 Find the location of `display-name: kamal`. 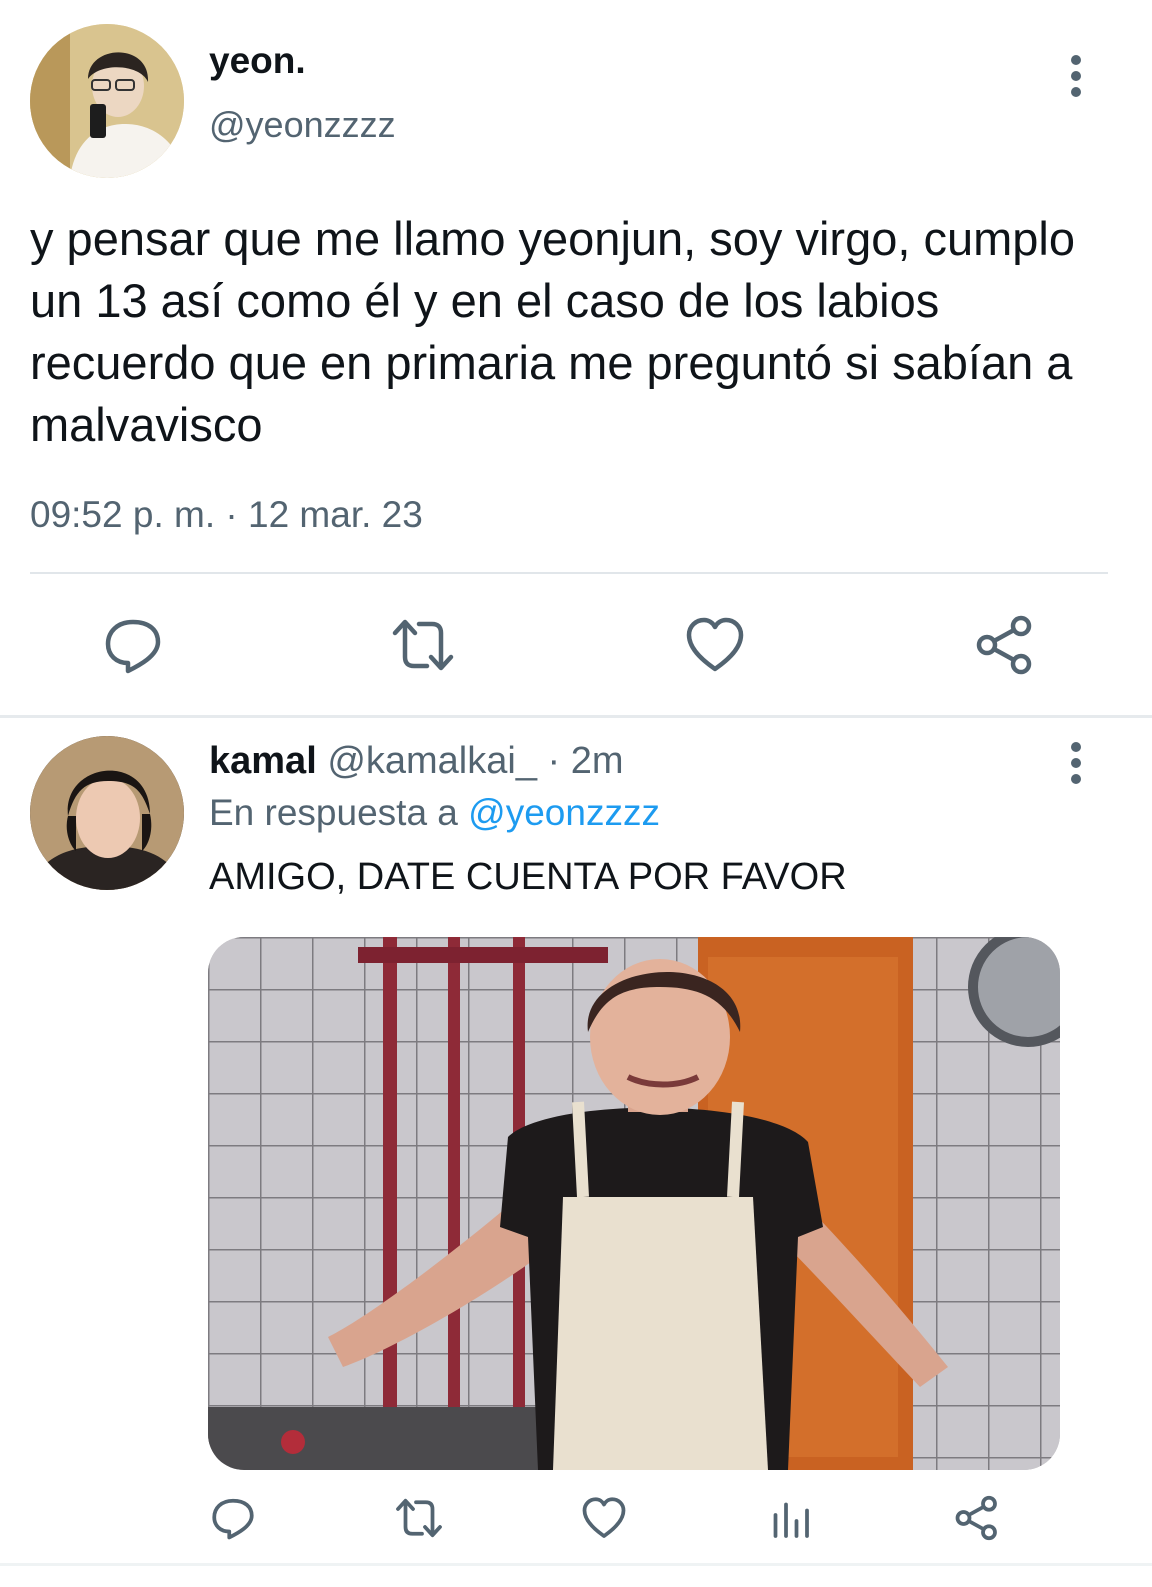

display-name: kamal is located at coordinates (263, 761).